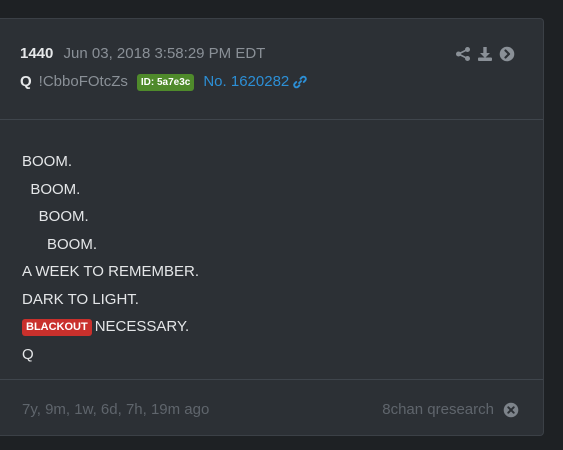 The width and height of the screenshot is (563, 450). I want to click on arrow-right-circle-icon, so click(507, 54).